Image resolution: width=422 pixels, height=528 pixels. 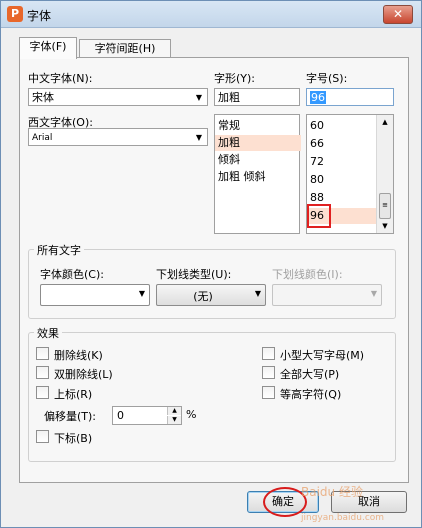 What do you see at coordinates (350, 97) in the screenshot?
I see `size-input: 96` at bounding box center [350, 97].